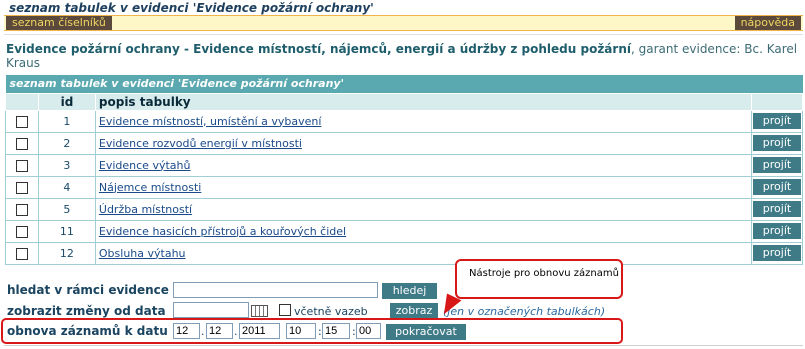 The height and width of the screenshot is (349, 805). I want to click on table-header-row: id popis tabulky, so click(404, 101).